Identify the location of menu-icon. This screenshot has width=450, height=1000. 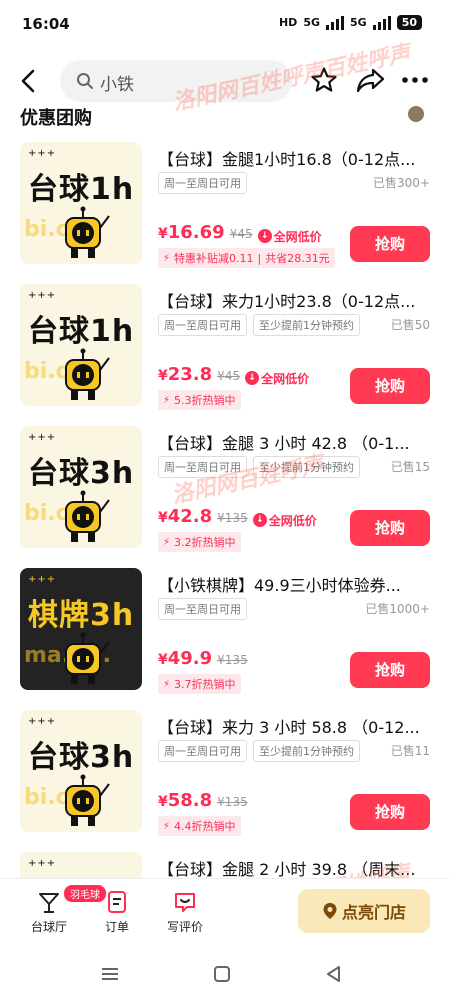
(110, 974).